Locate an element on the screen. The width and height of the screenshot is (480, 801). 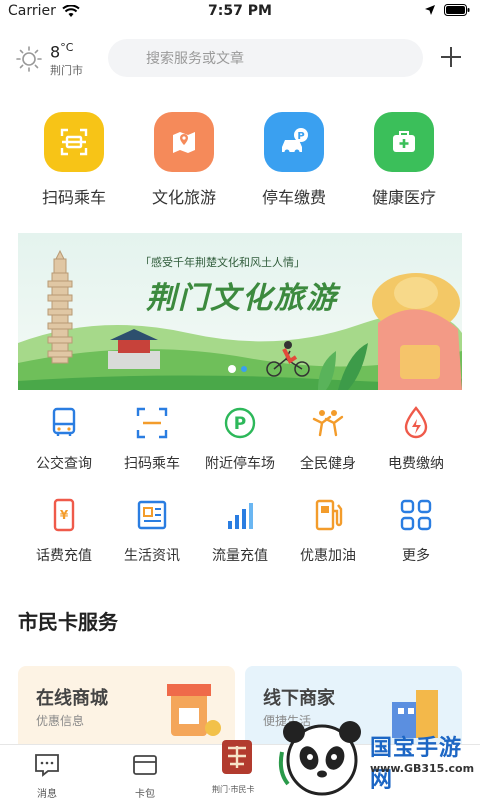
citizen-card-logo is located at coordinates (237, 763).